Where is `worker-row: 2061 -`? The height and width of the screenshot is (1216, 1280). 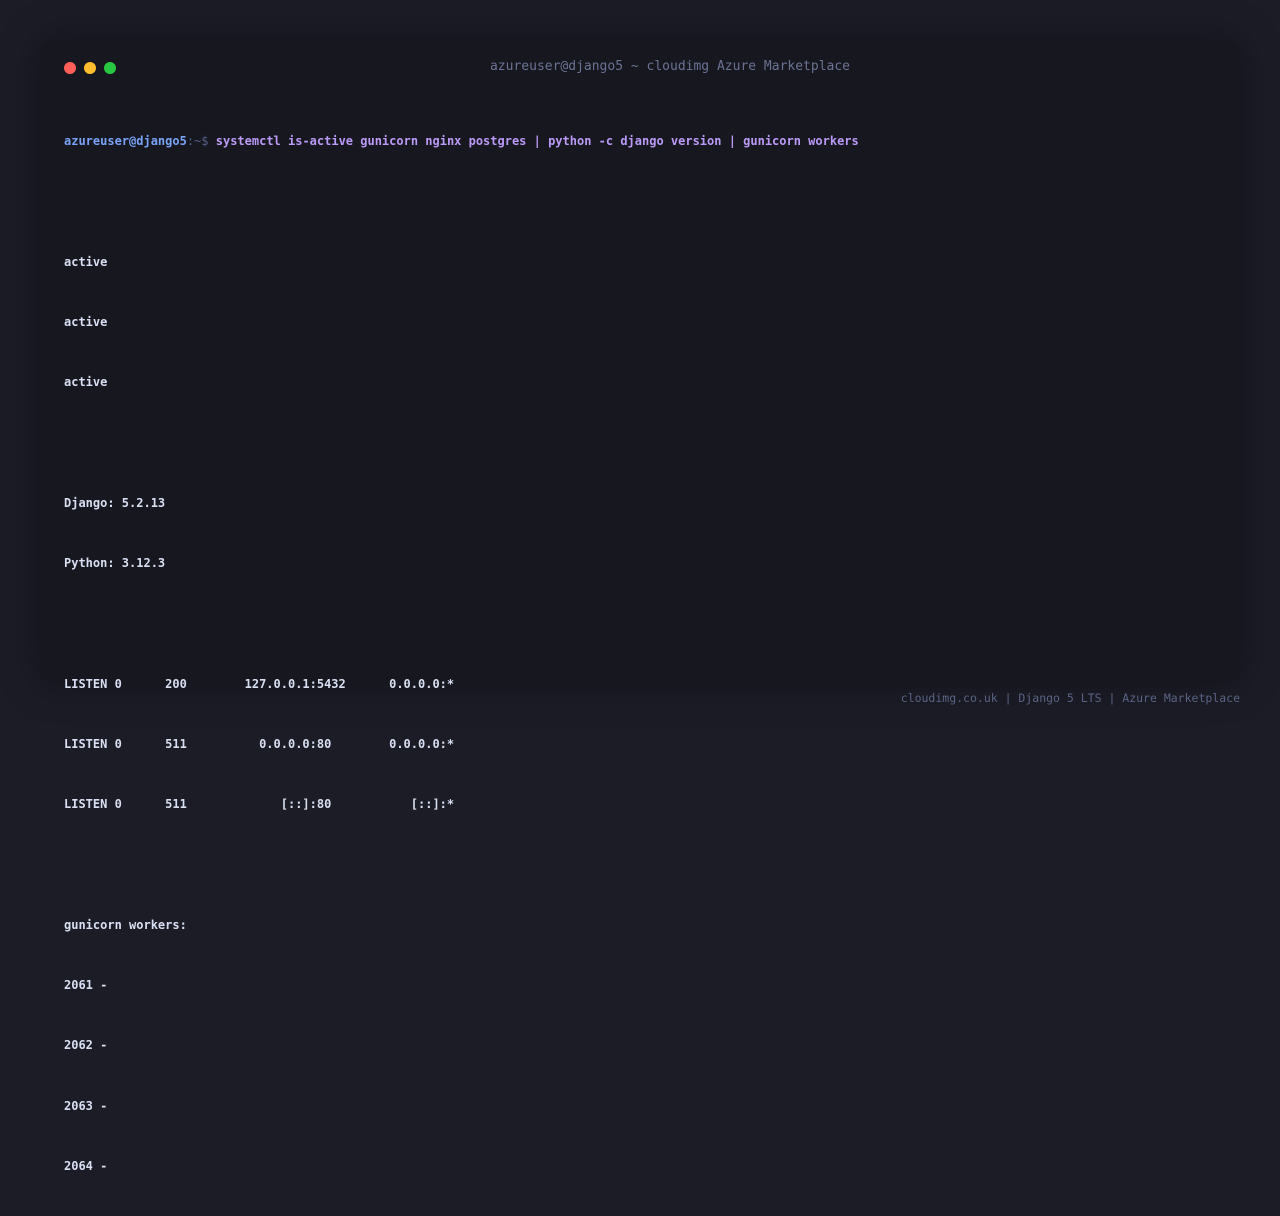 worker-row: 2061 - is located at coordinates (86, 985).